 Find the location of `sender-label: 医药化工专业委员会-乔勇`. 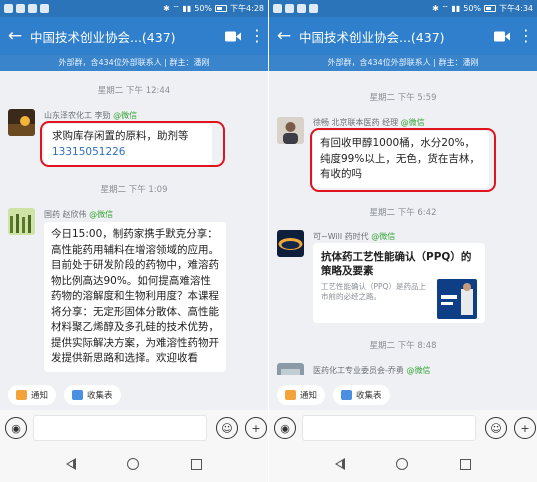

sender-label: 医药化工专业委员会-乔勇 is located at coordinates (358, 370).